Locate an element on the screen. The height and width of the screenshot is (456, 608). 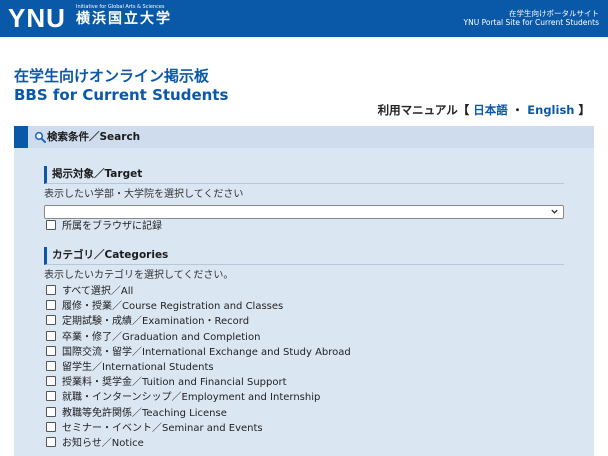
category-item-employment: 就職・インターンシップ／Employment and Internship is located at coordinates (183, 398).